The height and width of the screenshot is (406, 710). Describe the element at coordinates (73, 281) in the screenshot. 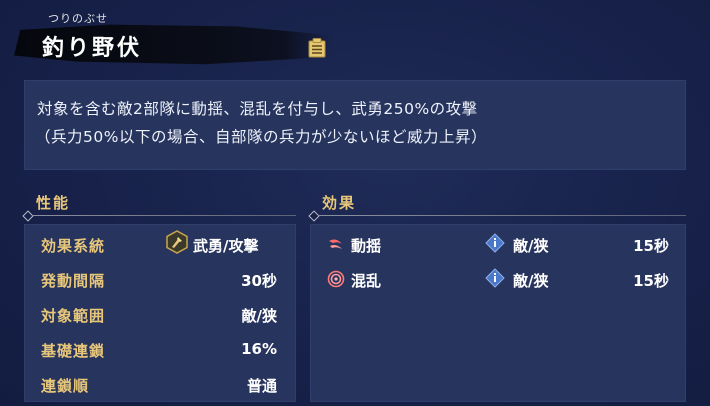

I see `stat-label: 発動間隔` at that location.